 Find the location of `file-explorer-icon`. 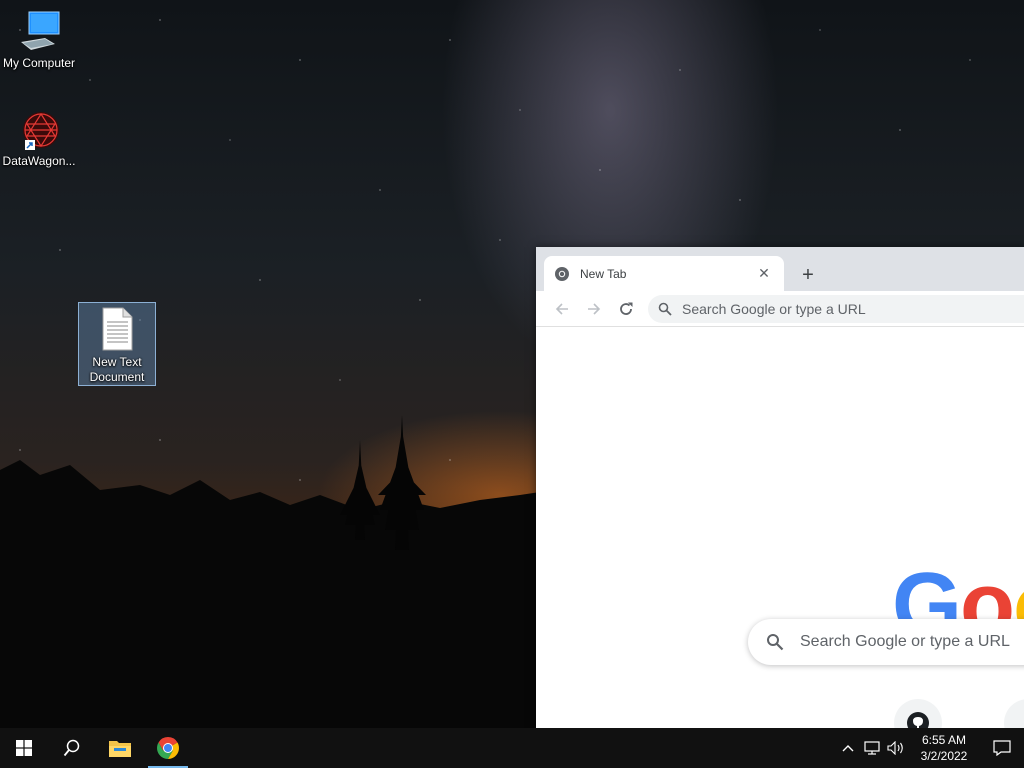

file-explorer-icon is located at coordinates (120, 749).